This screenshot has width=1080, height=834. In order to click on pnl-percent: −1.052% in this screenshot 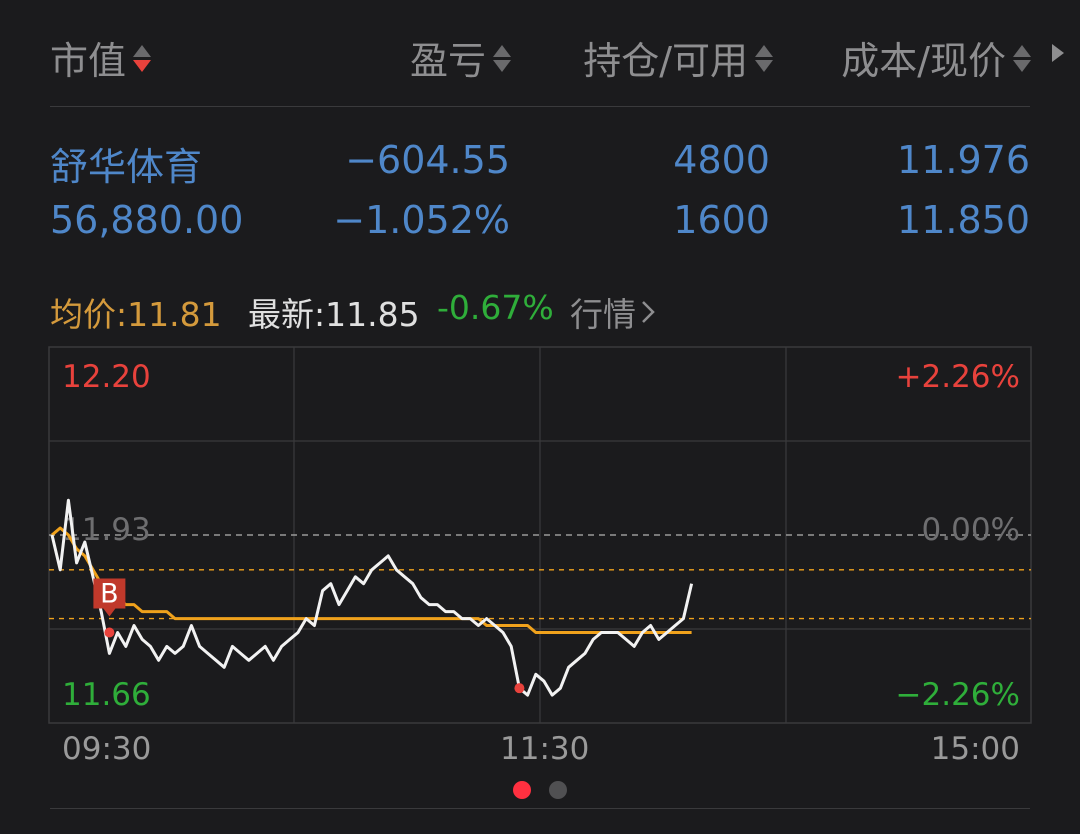, I will do `click(421, 220)`.